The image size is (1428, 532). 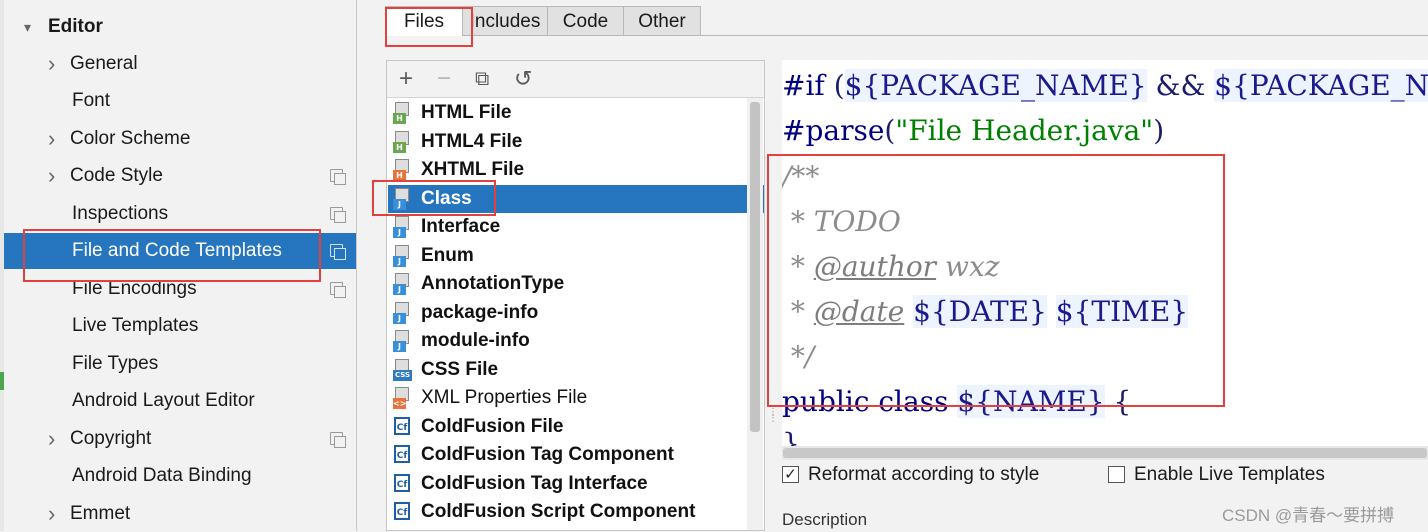 I want to click on template-item-html-file: H HTML File, so click(x=576, y=113).